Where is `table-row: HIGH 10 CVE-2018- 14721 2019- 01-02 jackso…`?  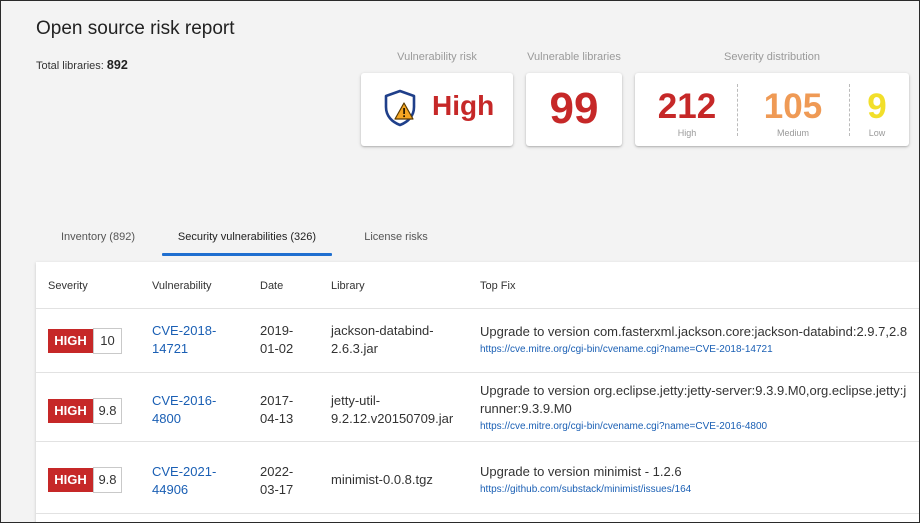
table-row: HIGH 10 CVE-2018- 14721 2019- 01-02 jackso… is located at coordinates (478, 340).